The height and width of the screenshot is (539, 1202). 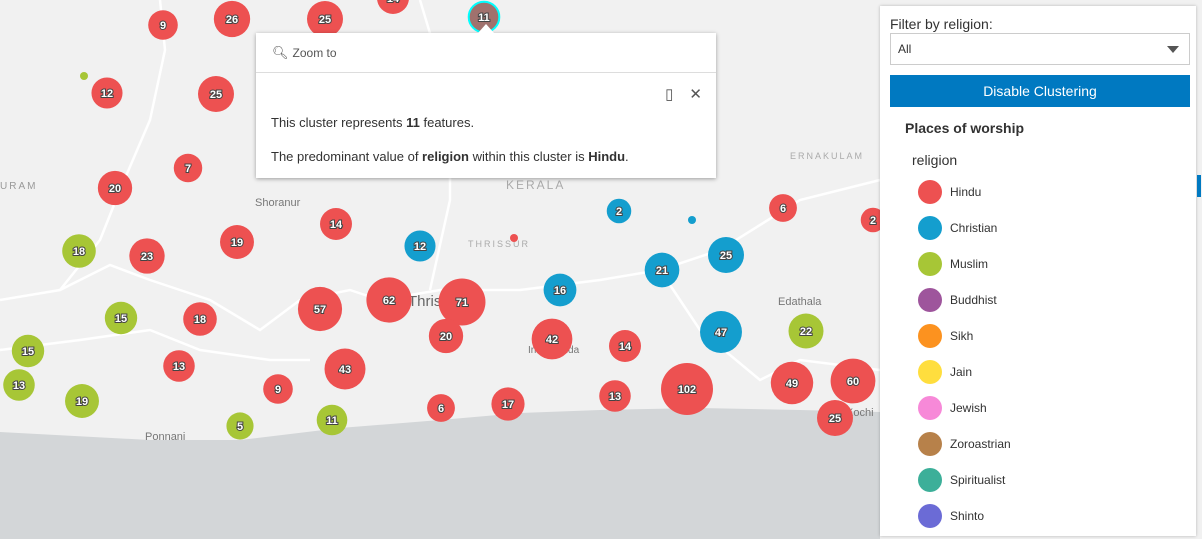 I want to click on cluster-count: 7, so click(x=188, y=169).